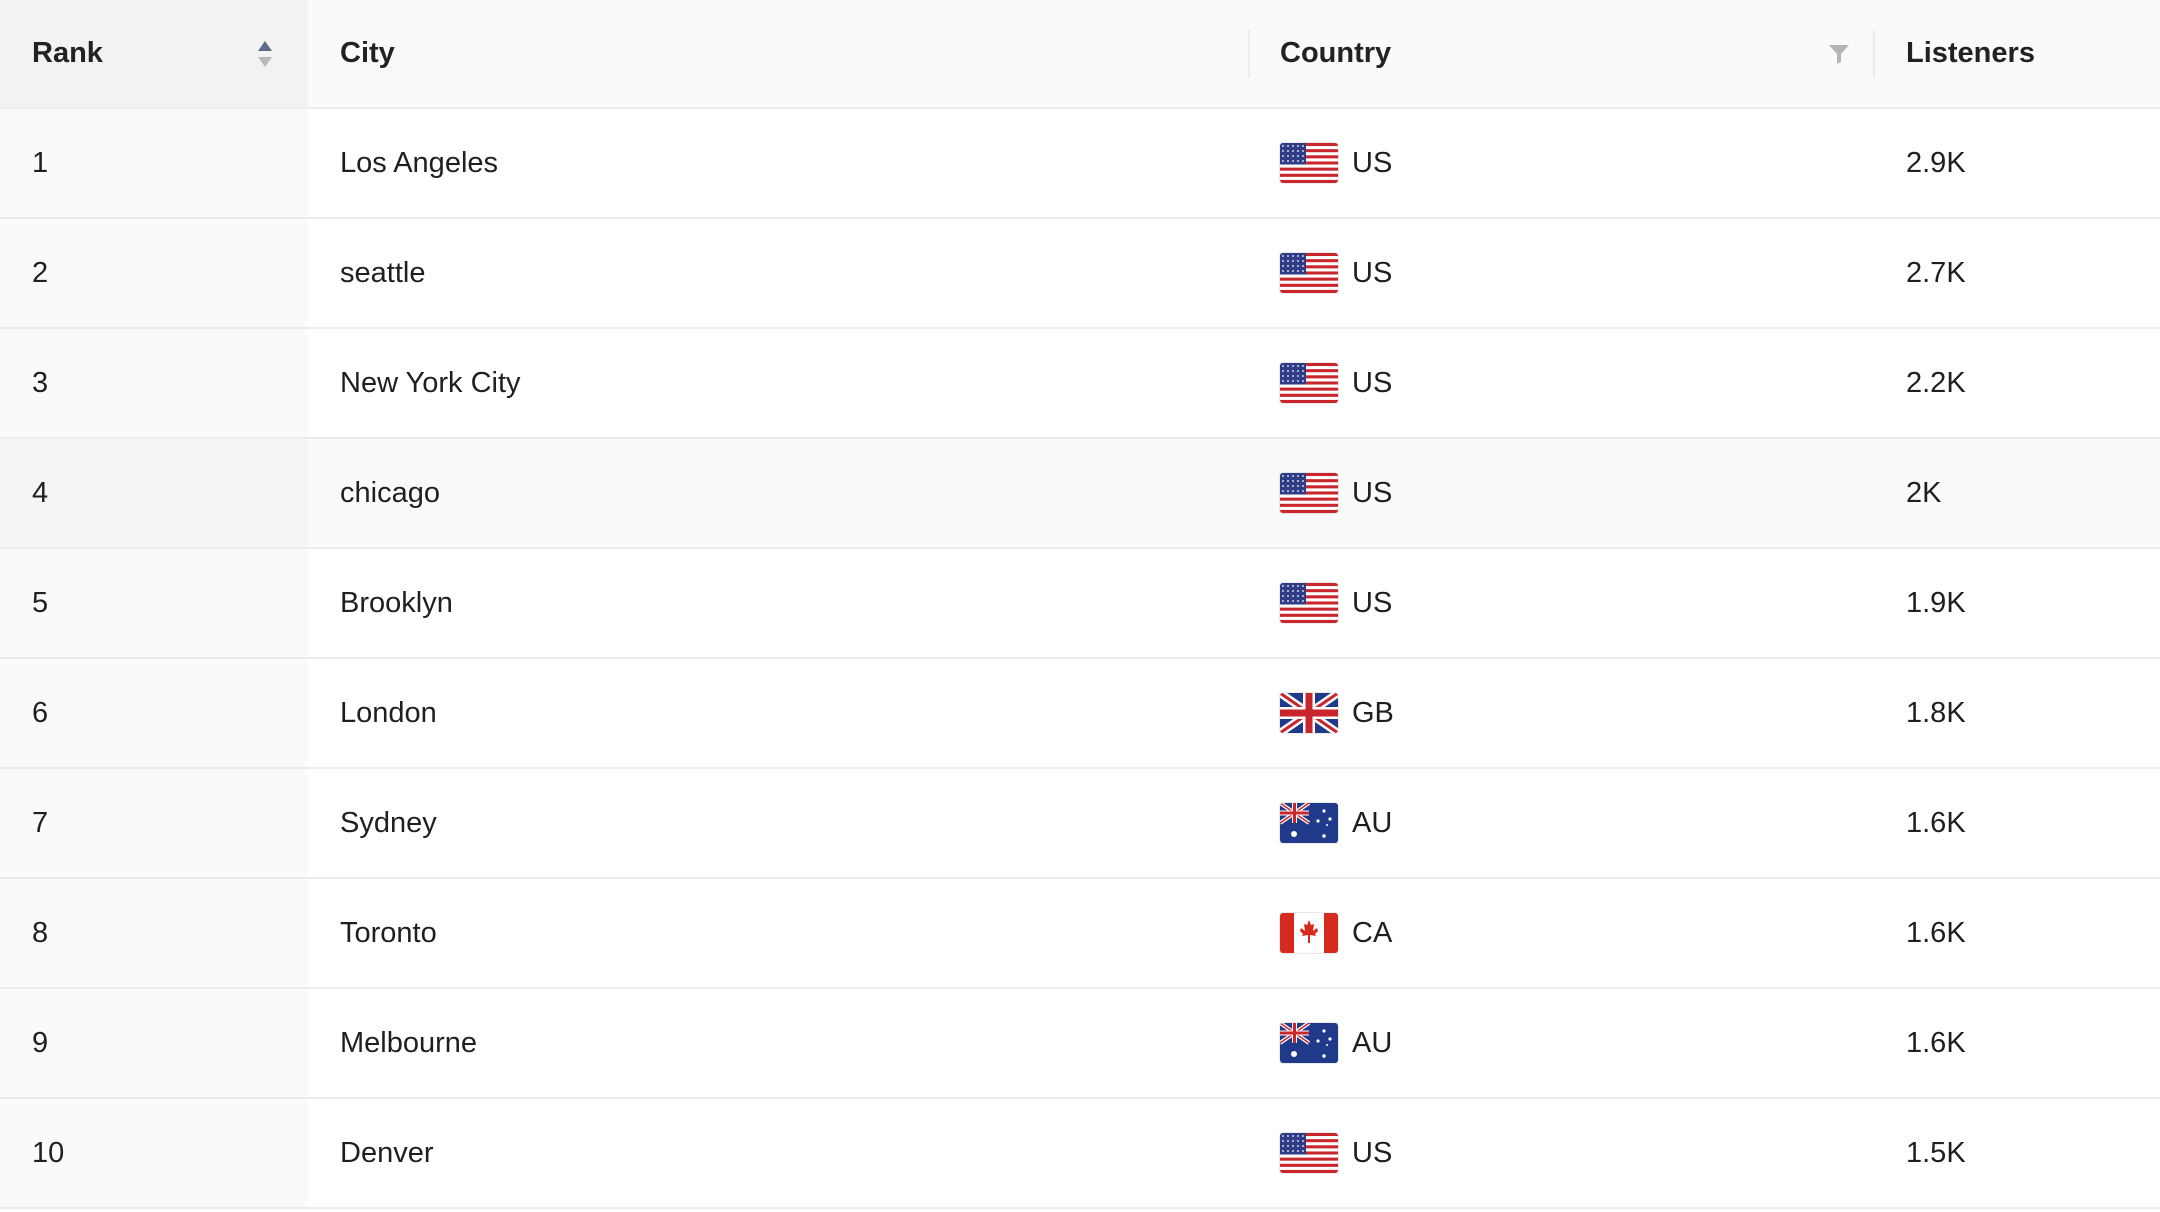 This screenshot has width=2160, height=1212. What do you see at coordinates (1372, 932) in the screenshot?
I see `country-code: CA` at bounding box center [1372, 932].